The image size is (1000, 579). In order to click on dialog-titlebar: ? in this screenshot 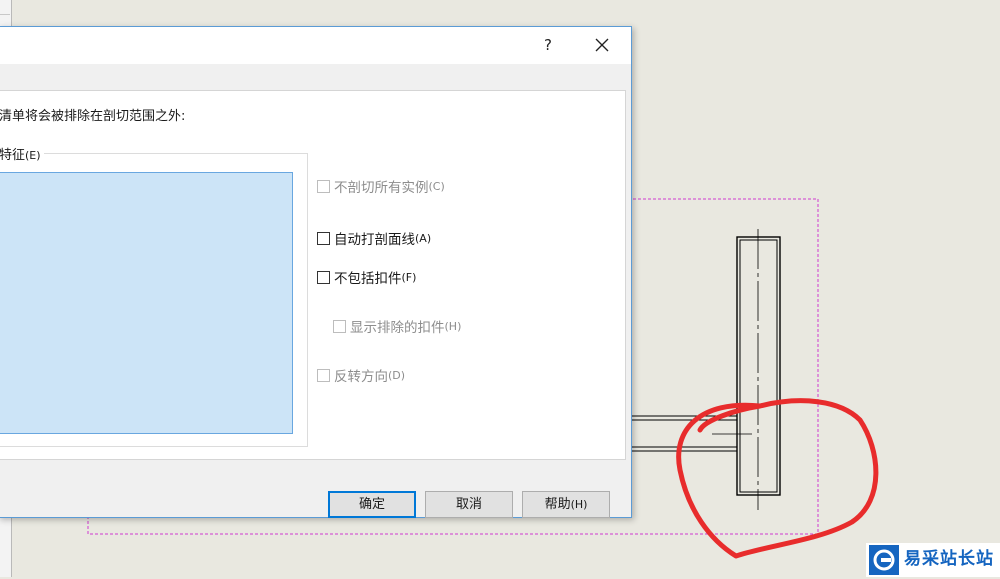, I will do `click(315, 45)`.